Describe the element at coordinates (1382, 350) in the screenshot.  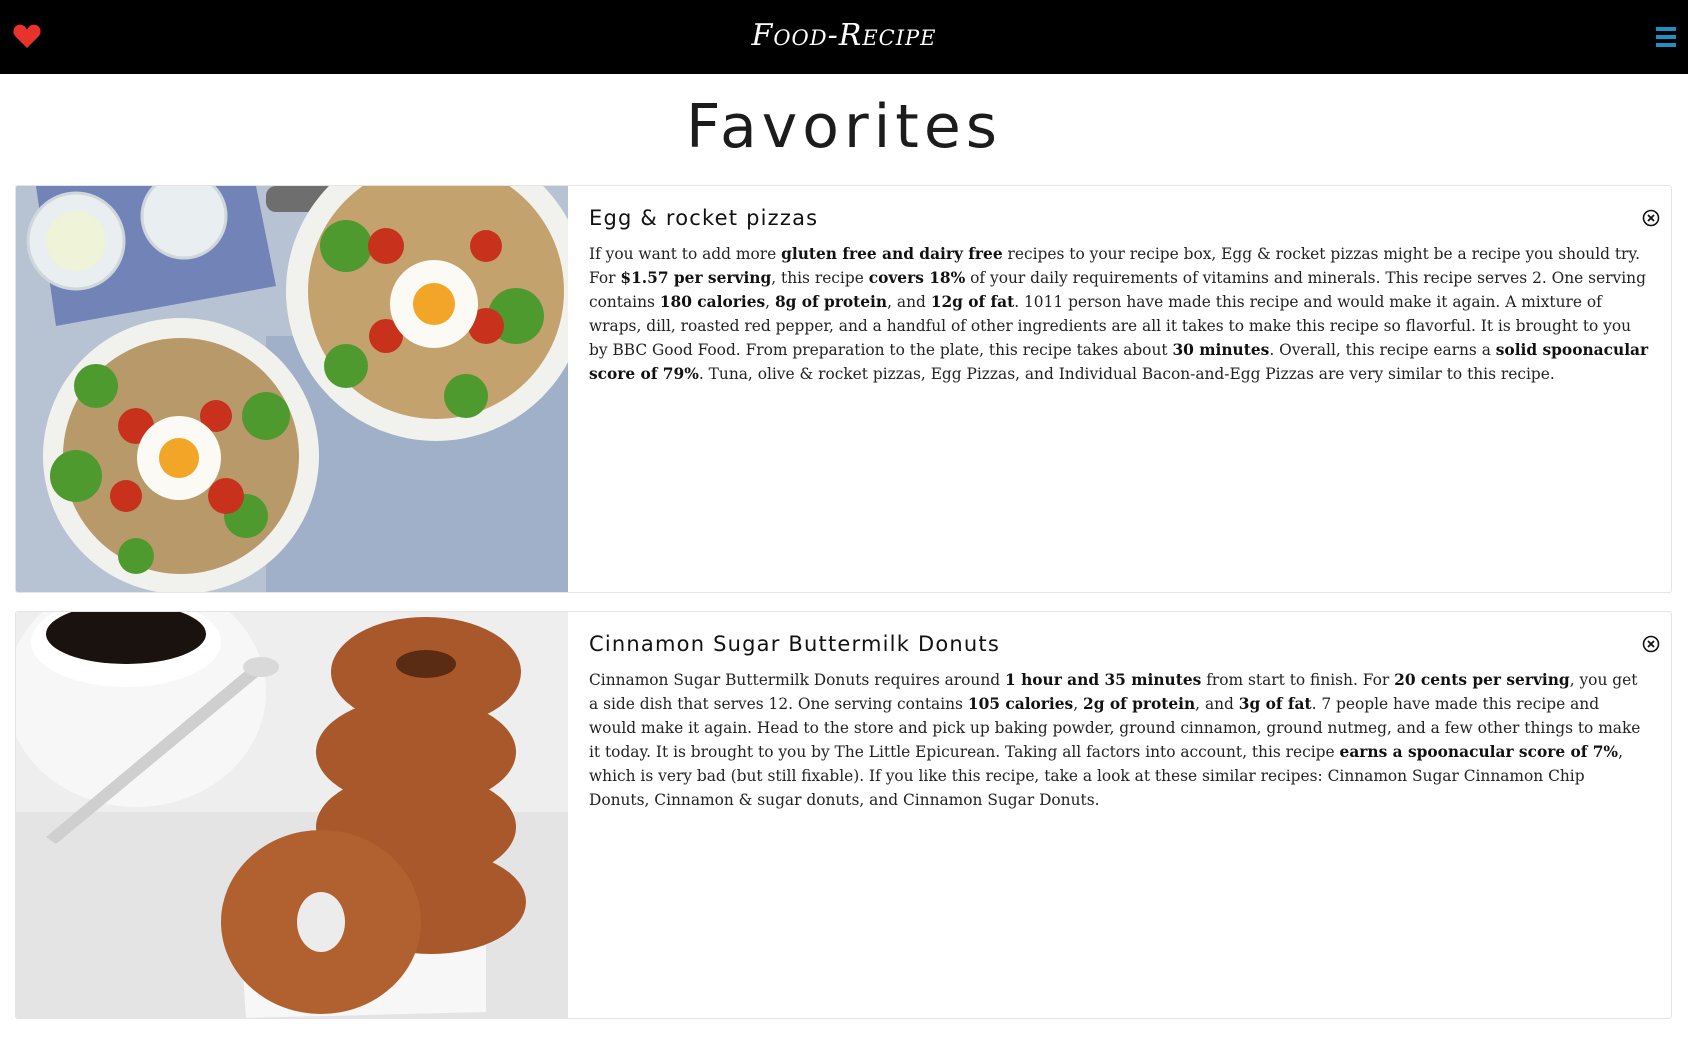
I see `summary-text: . Overall, this recipe earns a` at that location.